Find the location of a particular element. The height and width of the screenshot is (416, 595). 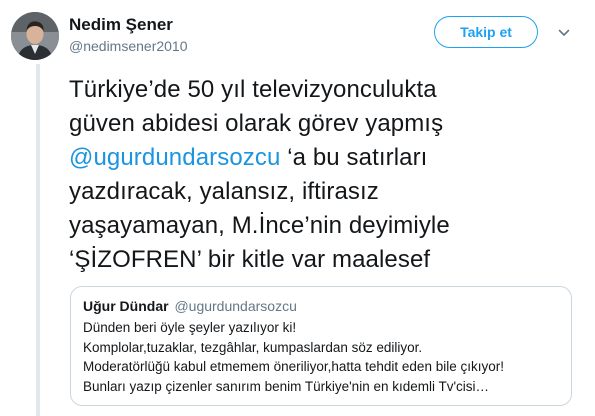

quoted-tweet-header: Uğur Dündar @ugurdundarsozcu is located at coordinates (321, 306).